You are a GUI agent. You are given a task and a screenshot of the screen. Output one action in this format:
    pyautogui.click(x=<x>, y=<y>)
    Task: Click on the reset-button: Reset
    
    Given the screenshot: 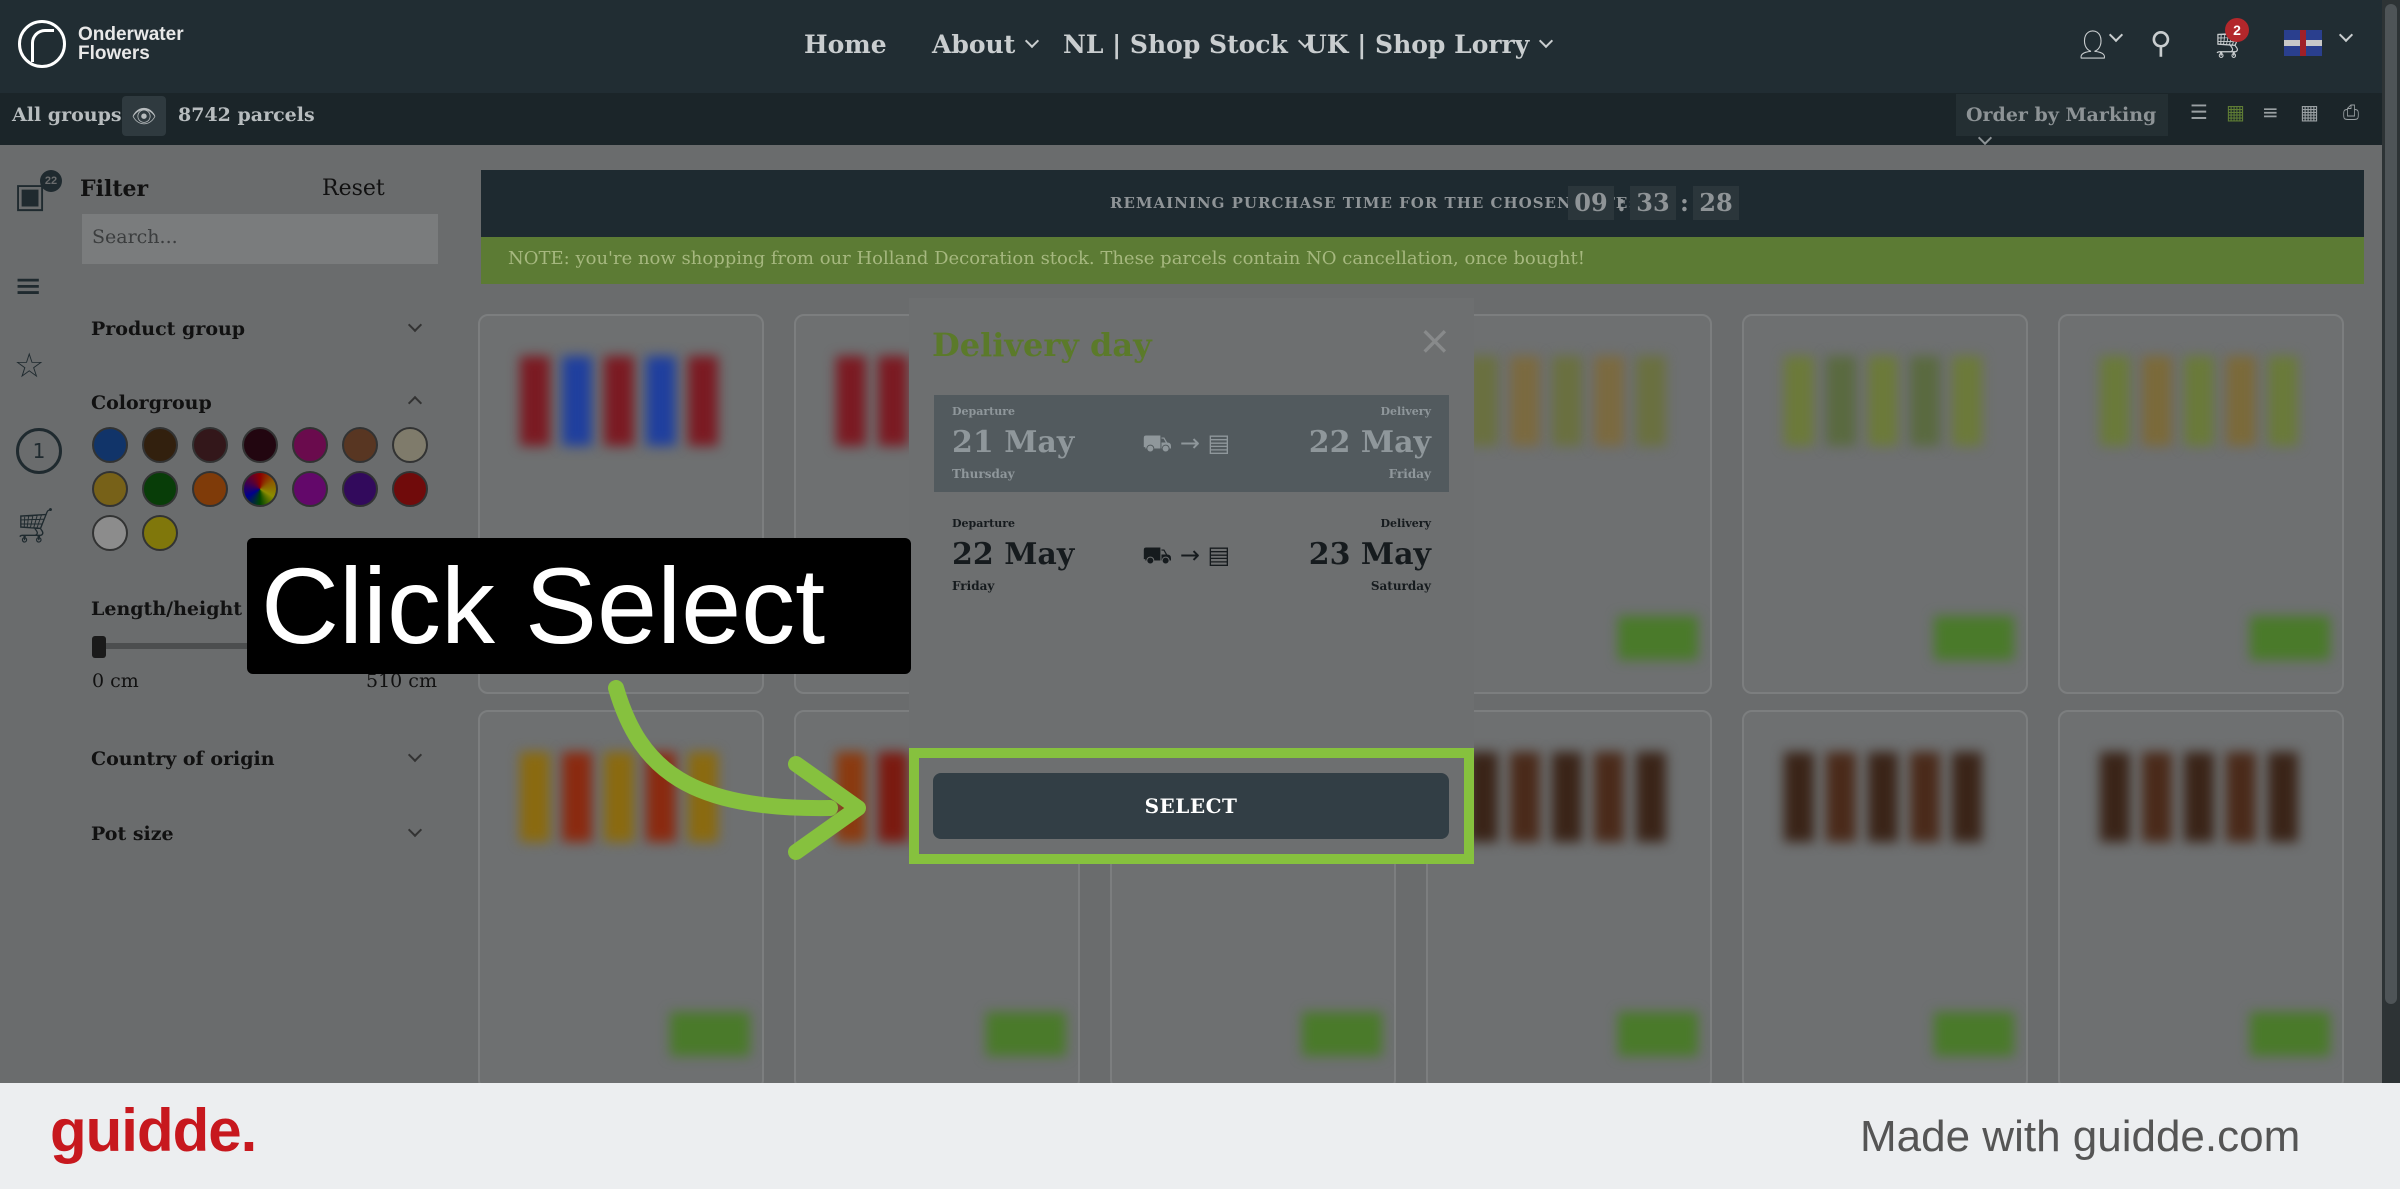 What is the action you would take?
    pyautogui.click(x=353, y=188)
    